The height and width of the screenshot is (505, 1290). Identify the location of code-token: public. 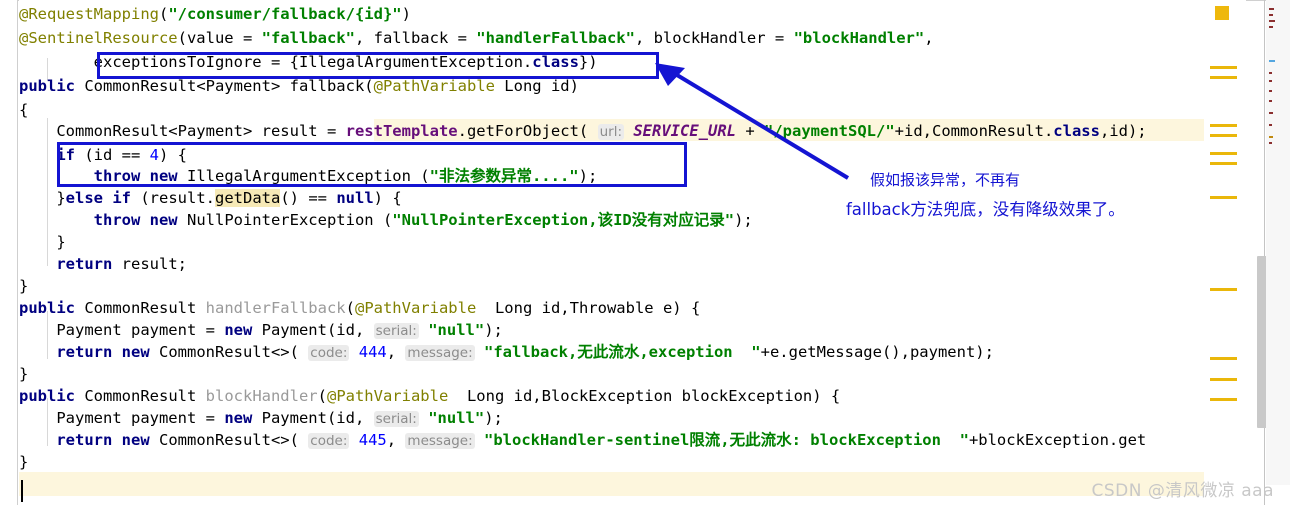
(47, 308).